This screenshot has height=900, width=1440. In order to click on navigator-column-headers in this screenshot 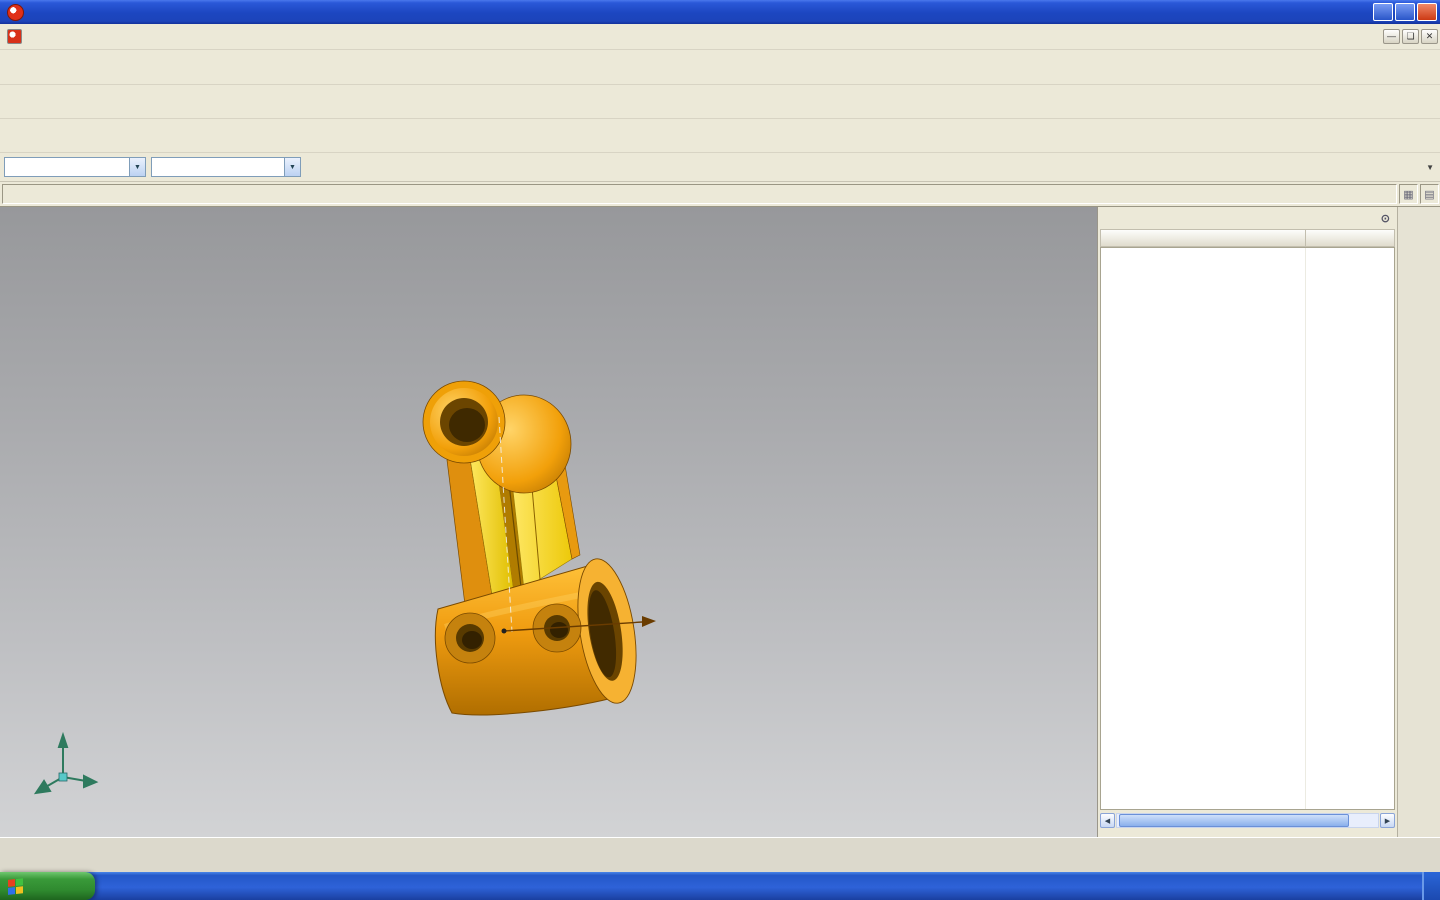, I will do `click(1247, 238)`.